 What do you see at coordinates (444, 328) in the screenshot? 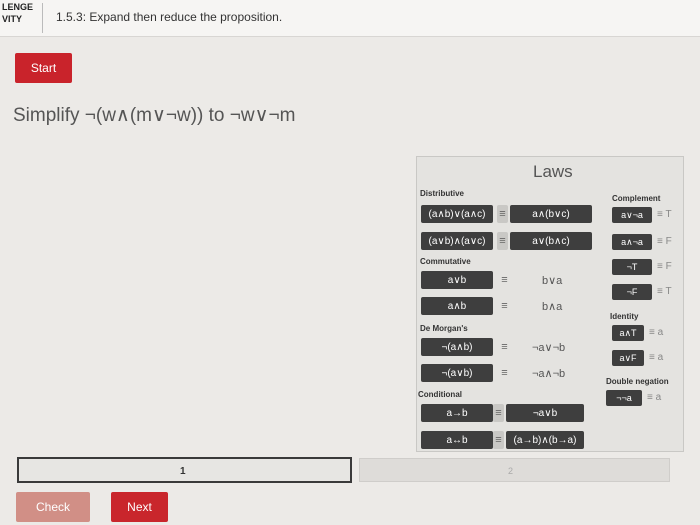
I see `section-demorgans: De Morgan's` at bounding box center [444, 328].